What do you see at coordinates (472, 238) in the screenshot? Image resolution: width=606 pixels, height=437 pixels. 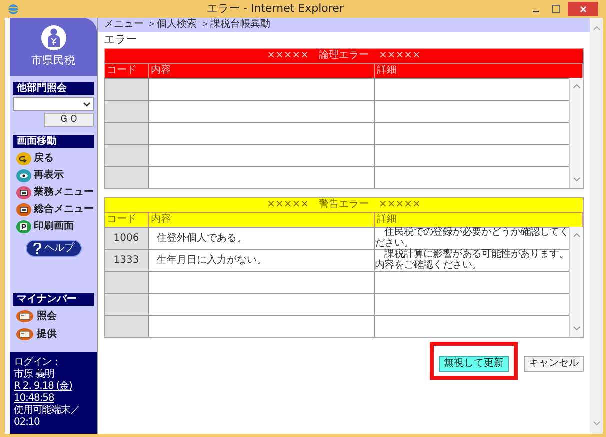 I see `detail-cell-text: 住民税での登録が必要かどうか確認してください。` at bounding box center [472, 238].